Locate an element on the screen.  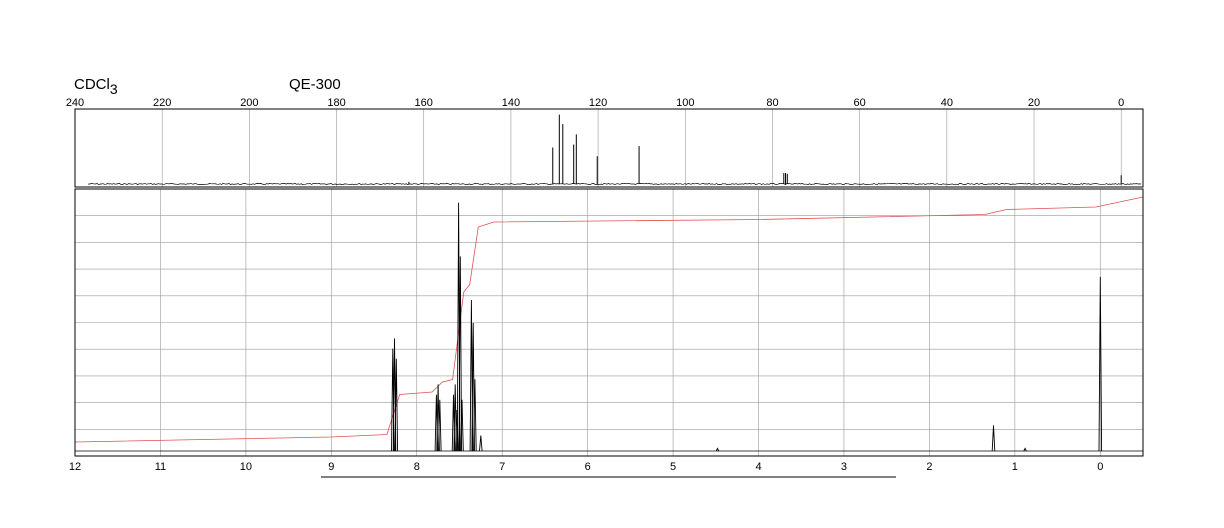
h1-tick-label: 1 is located at coordinates (1015, 467).